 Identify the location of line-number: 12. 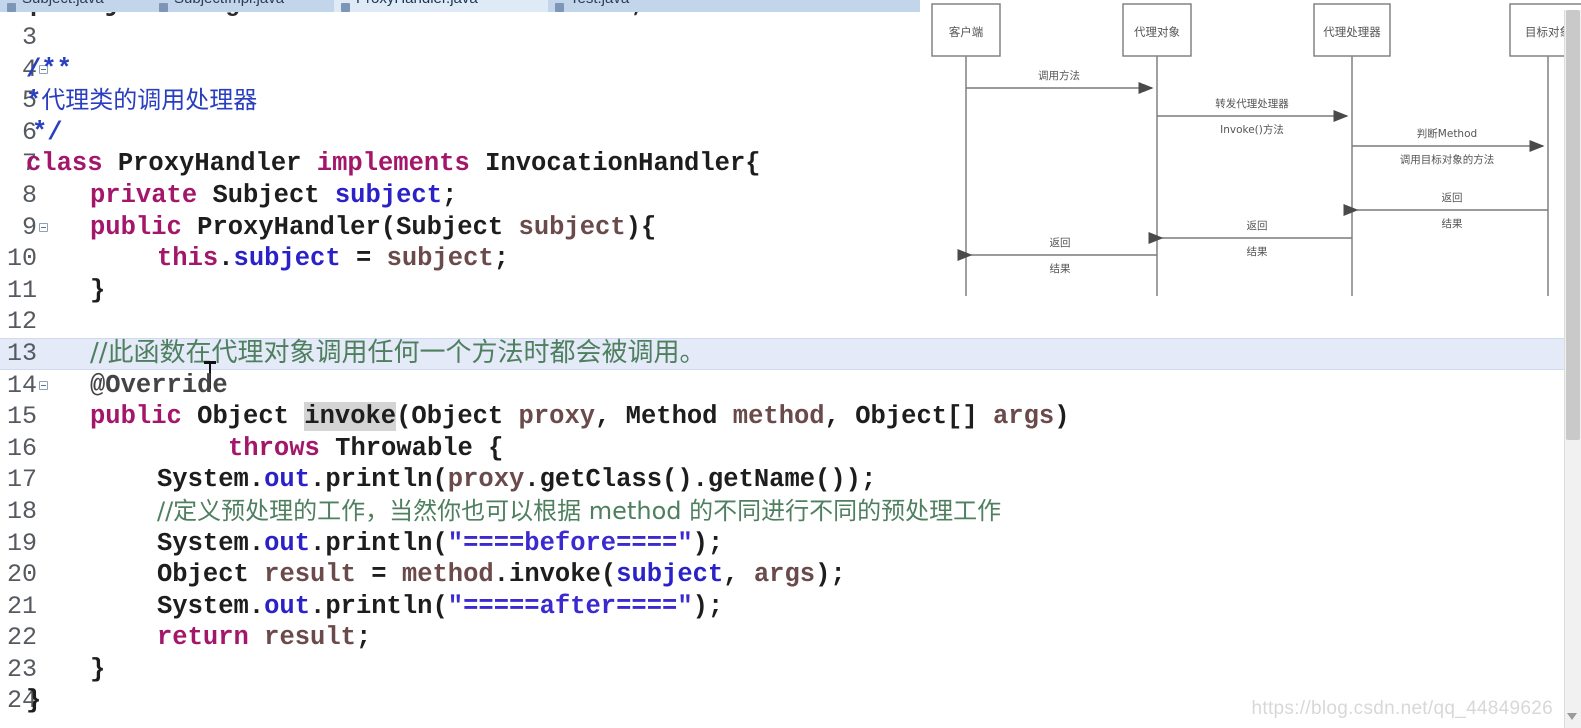
(21, 322).